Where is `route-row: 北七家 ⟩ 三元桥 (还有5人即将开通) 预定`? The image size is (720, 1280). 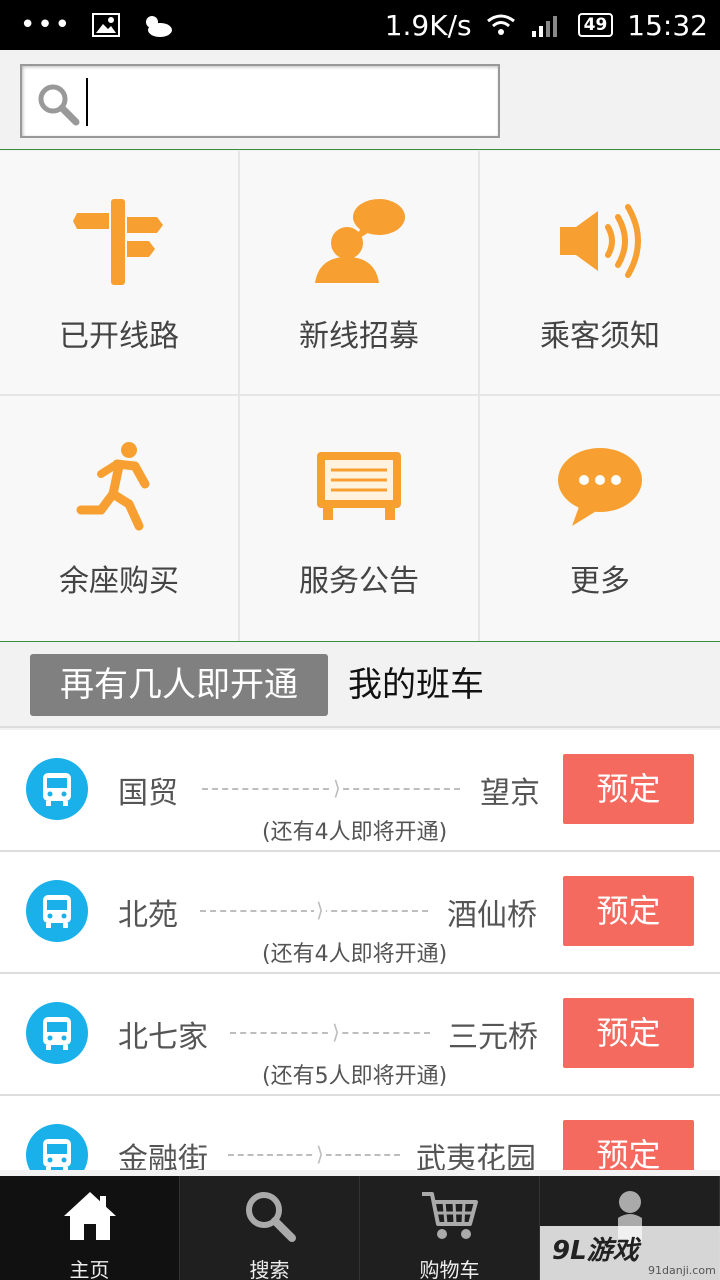 route-row: 北七家 ⟩ 三元桥 (还有5人即将开通) 预定 is located at coordinates (360, 1035).